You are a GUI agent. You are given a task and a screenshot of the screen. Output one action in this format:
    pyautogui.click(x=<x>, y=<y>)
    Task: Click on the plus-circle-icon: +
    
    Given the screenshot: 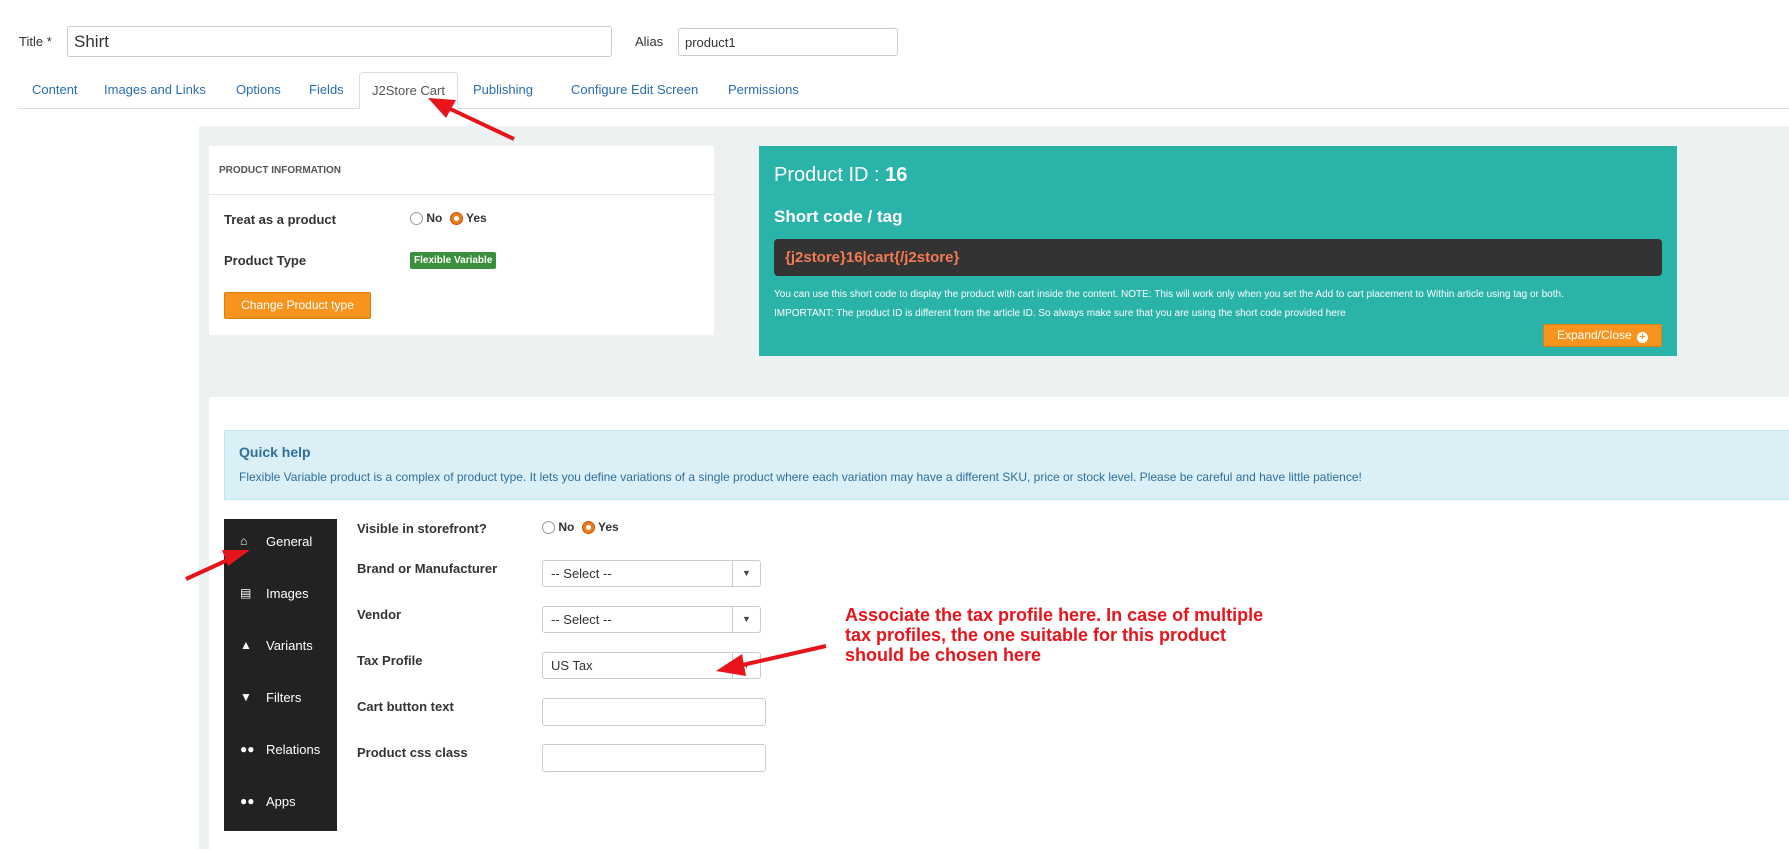 What is the action you would take?
    pyautogui.click(x=1643, y=337)
    